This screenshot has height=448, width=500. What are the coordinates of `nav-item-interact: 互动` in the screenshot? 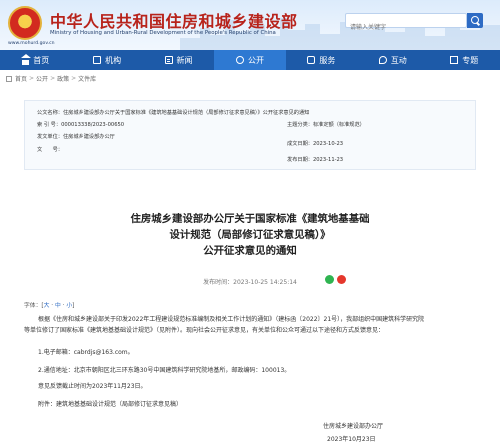 It's located at (392, 60).